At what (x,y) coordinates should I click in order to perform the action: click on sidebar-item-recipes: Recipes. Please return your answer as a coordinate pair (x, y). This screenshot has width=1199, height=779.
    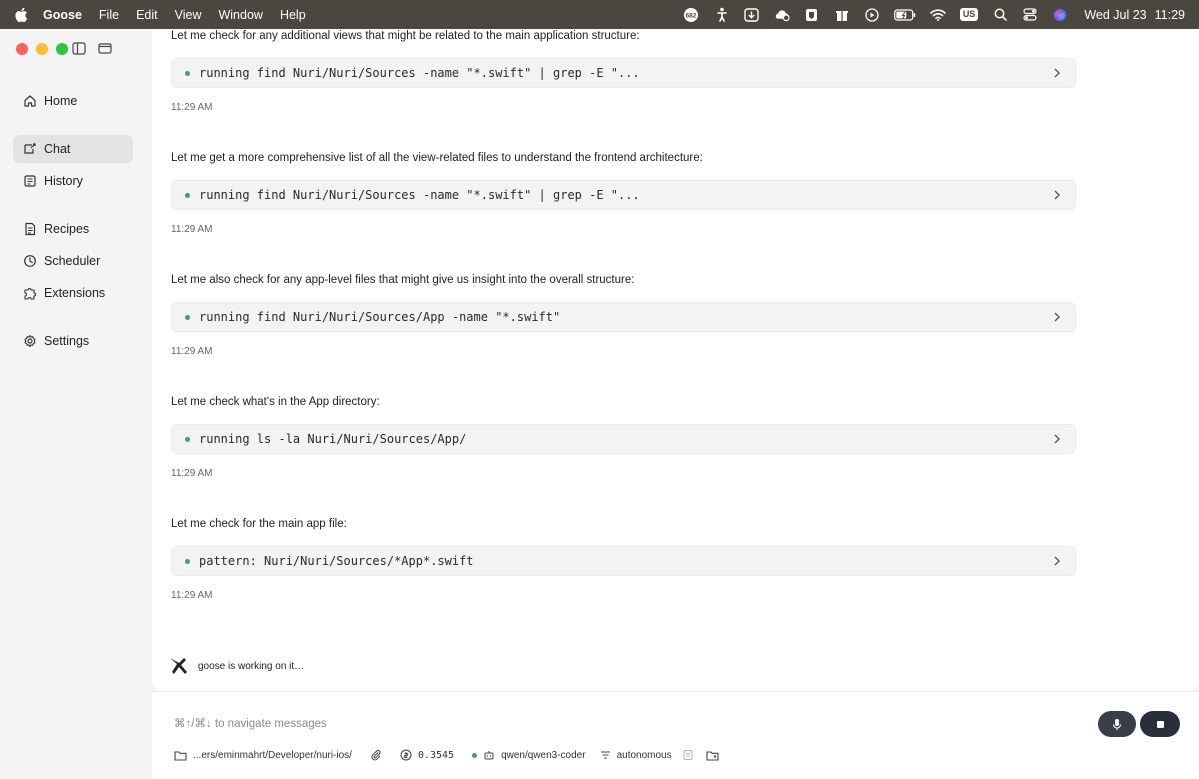
    Looking at the image, I should click on (73, 229).